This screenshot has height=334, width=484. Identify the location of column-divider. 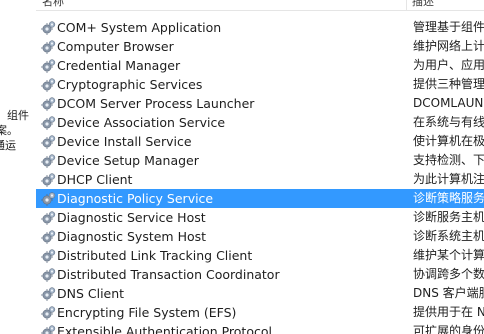
(406, 5).